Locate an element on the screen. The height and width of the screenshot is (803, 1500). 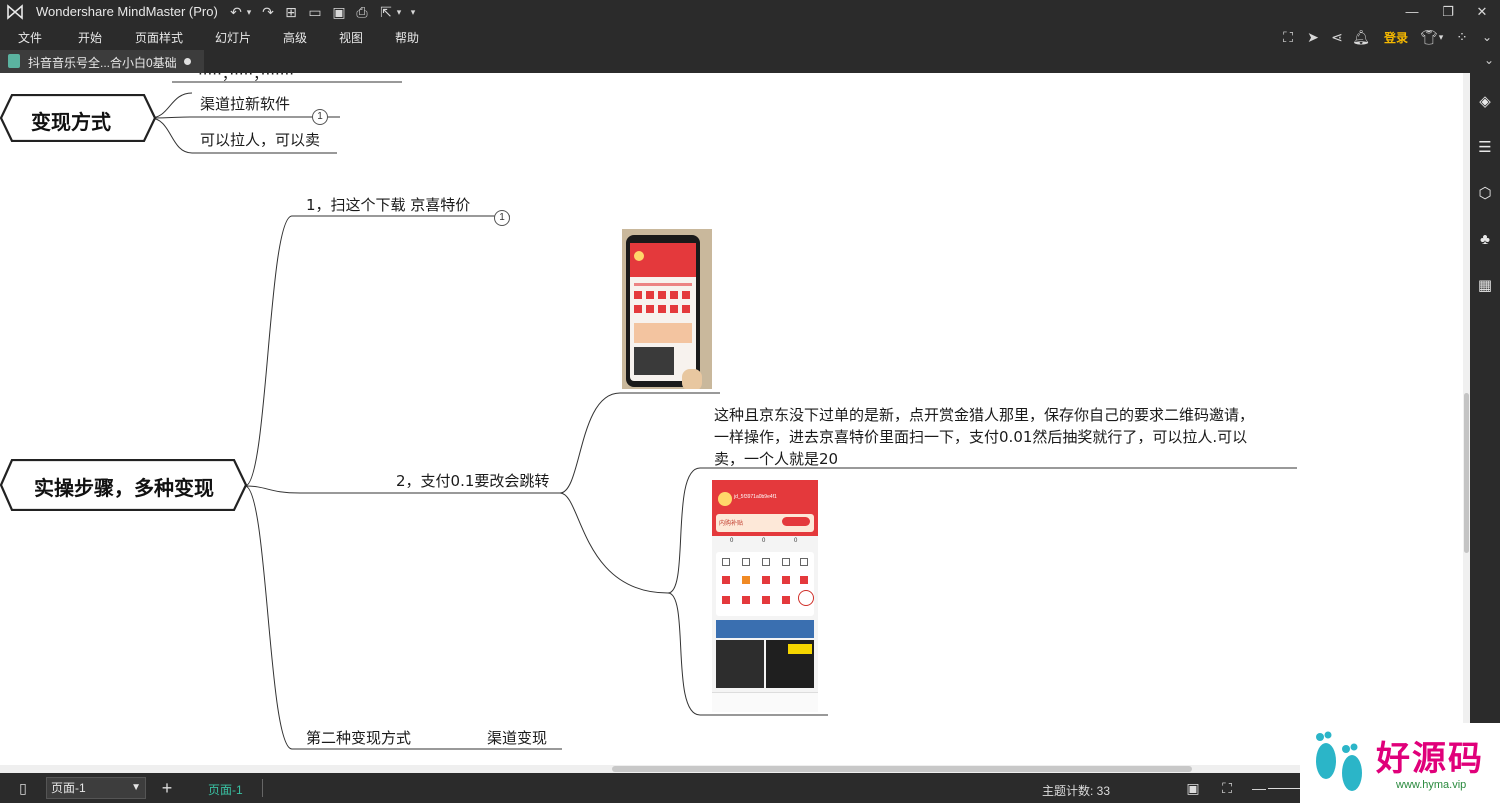
zoom-out-icon: — is located at coordinates (1259, 788).